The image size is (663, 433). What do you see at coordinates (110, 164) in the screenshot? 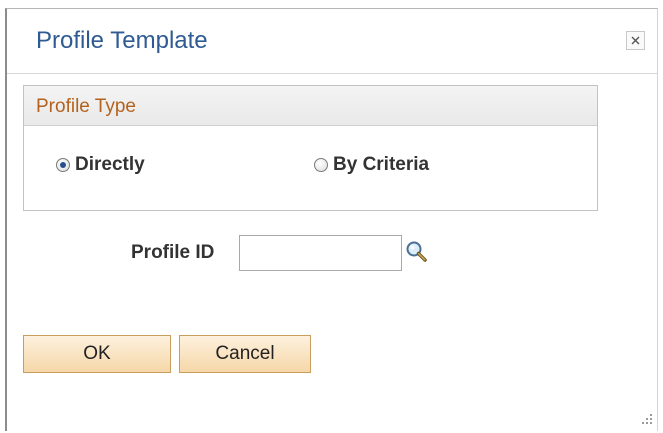
I see `radio-directly-label: Directly` at bounding box center [110, 164].